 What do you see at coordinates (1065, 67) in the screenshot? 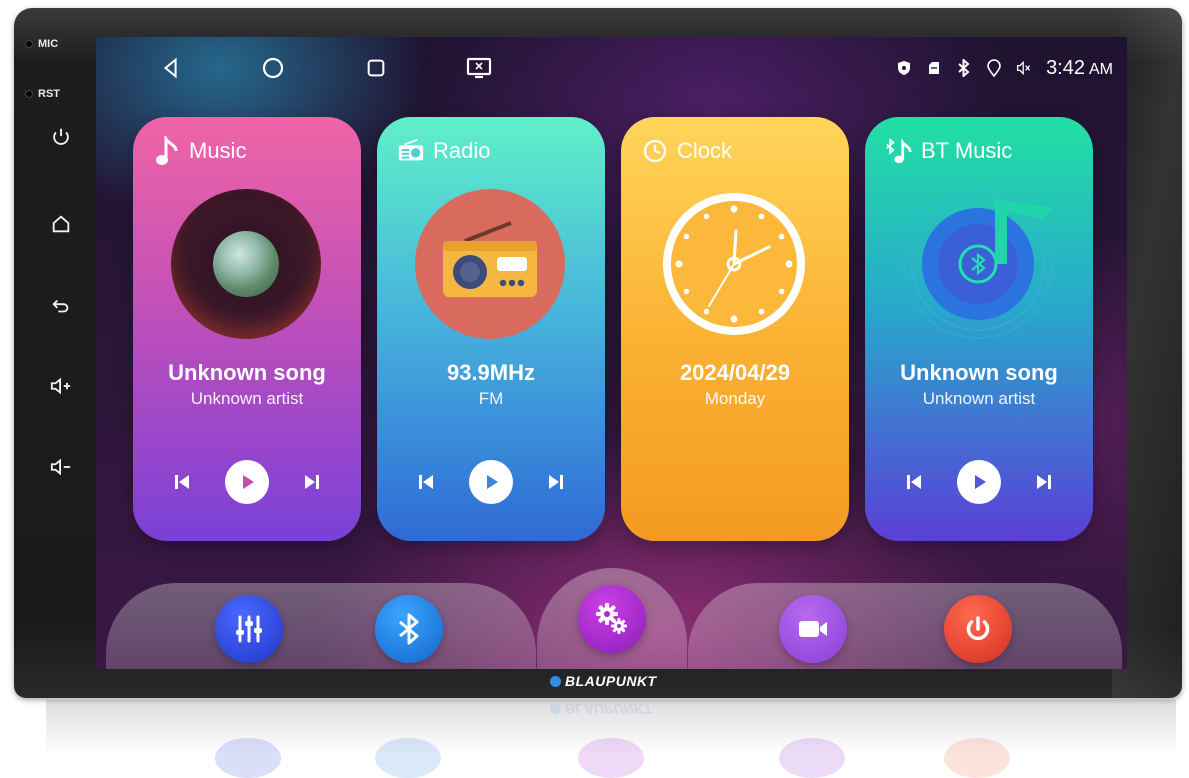
I see `time-text: 3:42` at bounding box center [1065, 67].